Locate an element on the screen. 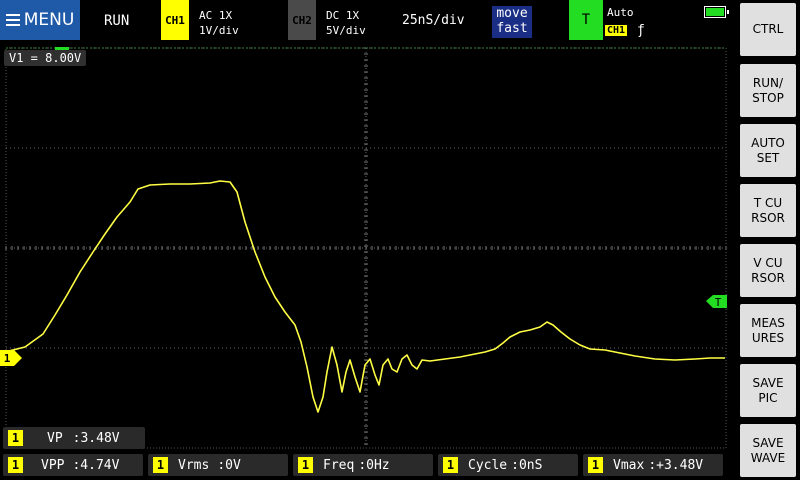  measure-label: VPP is located at coordinates (53, 465).